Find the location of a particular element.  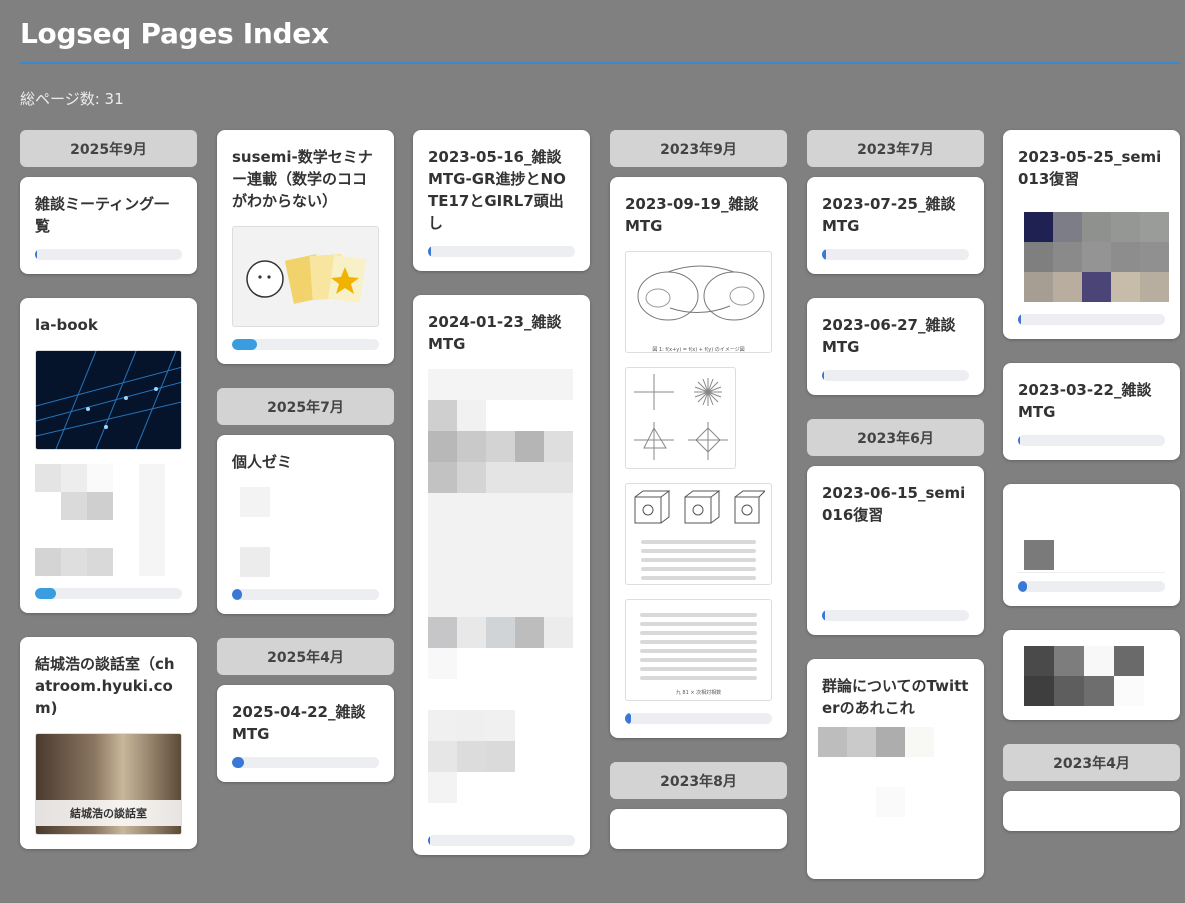

page-card: la-book is located at coordinates (108, 455).